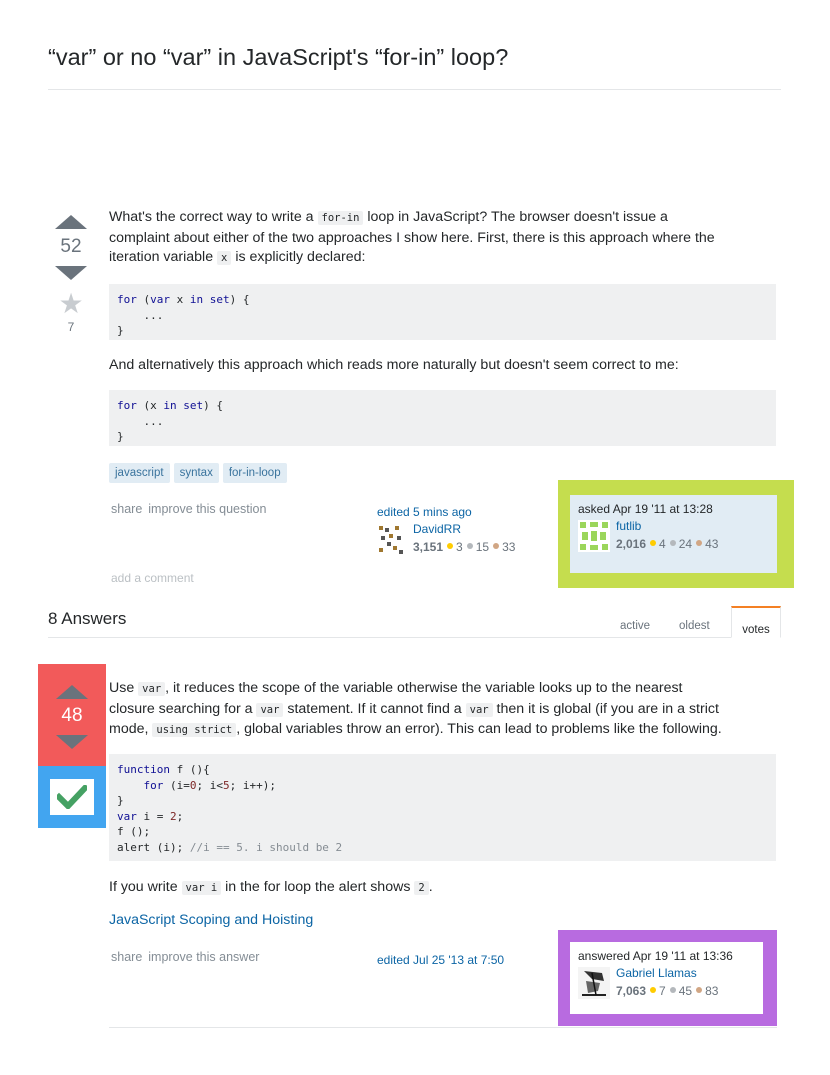 Image resolution: width=830 pixels, height=1075 pixels. I want to click on answerer-reputation: 7,063 7 45 83, so click(667, 991).